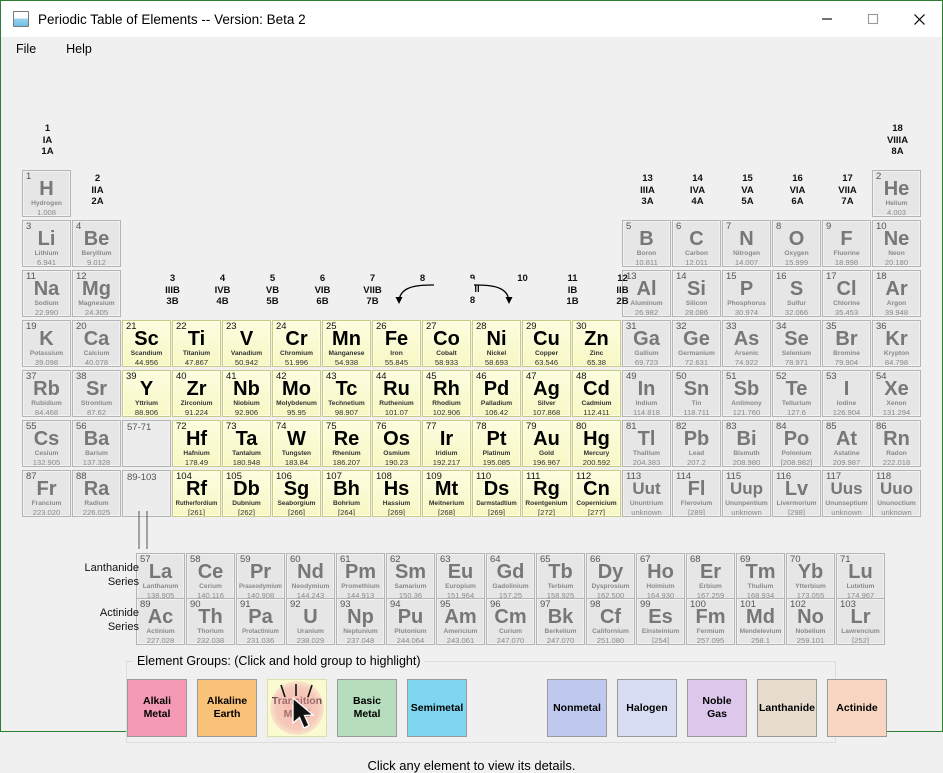  I want to click on element-cell-w: 74 W Tungsten 183.84, so click(296, 443).